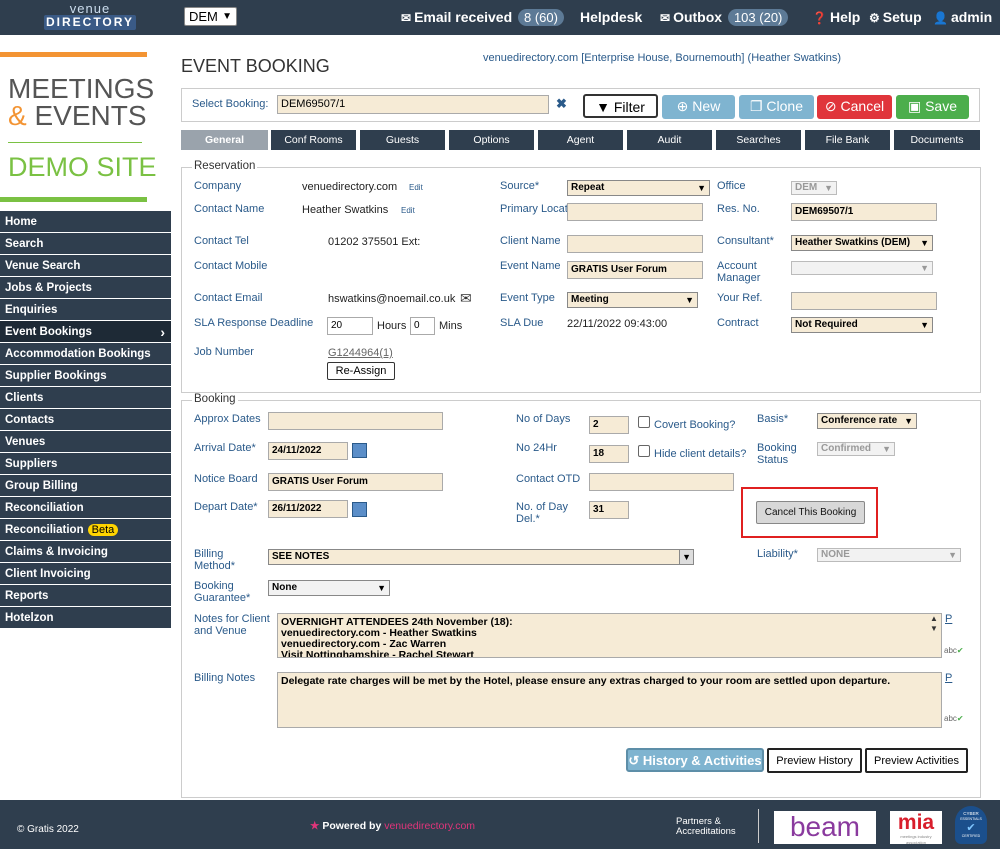 This screenshot has width=1000, height=849. I want to click on filter-button: ▼ Filter, so click(620, 106).